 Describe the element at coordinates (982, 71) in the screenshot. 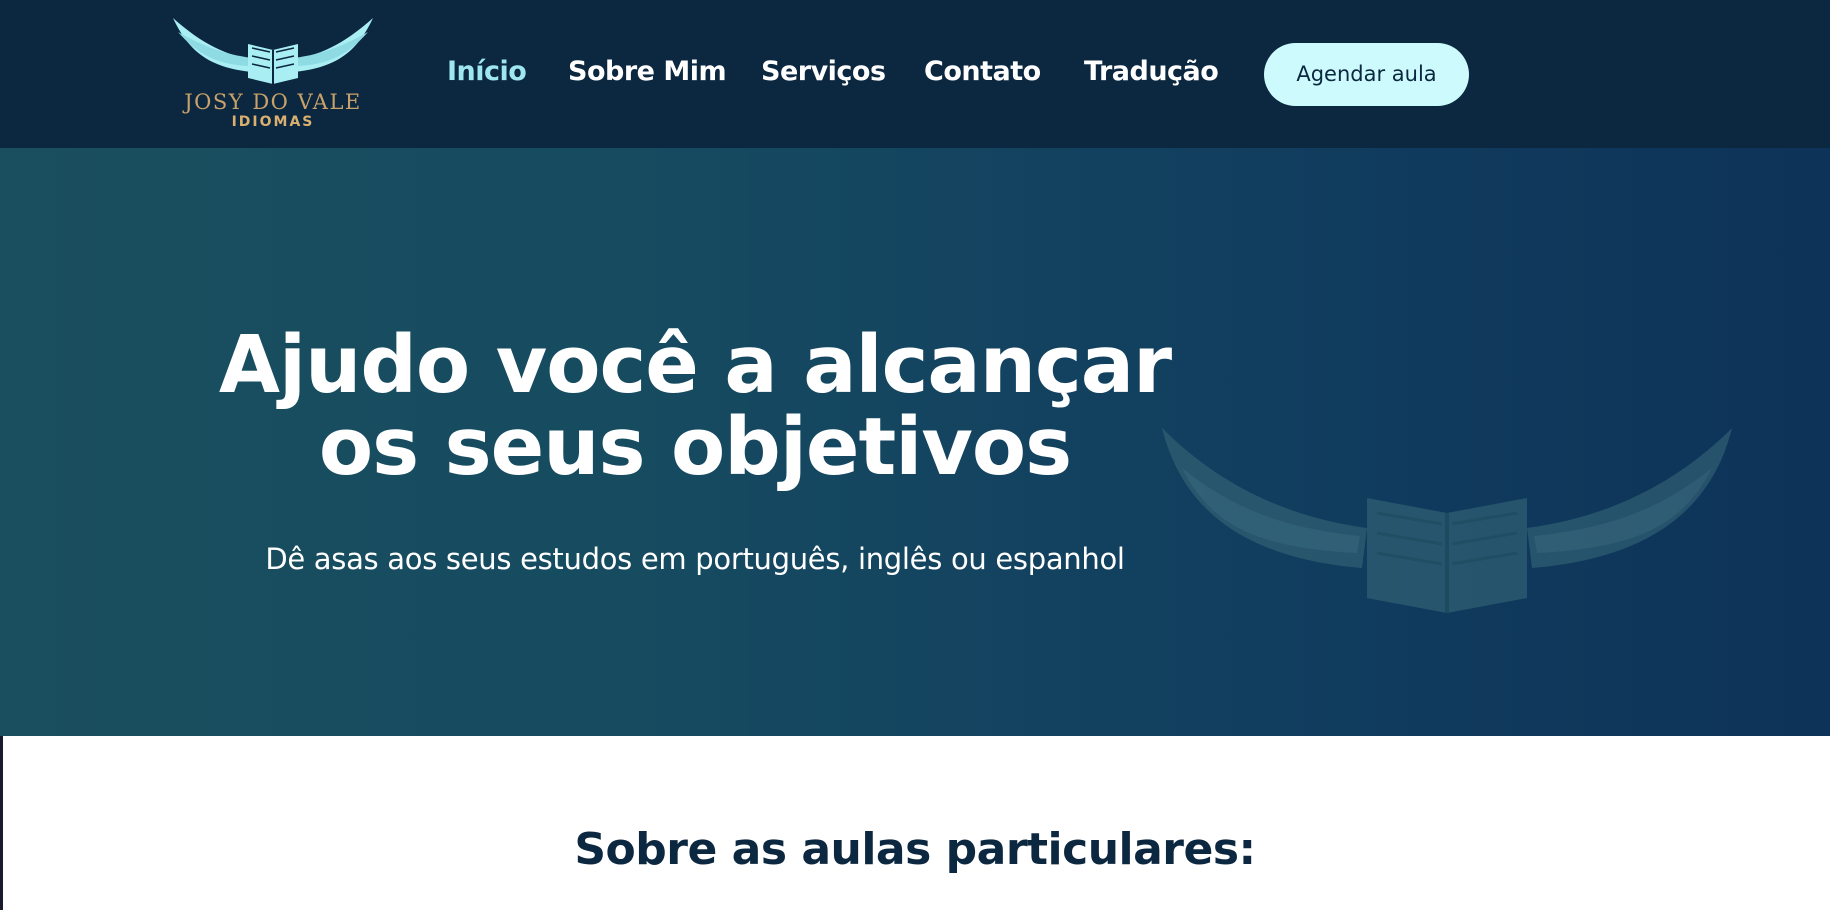

I see `nav-contato: Contato` at that location.